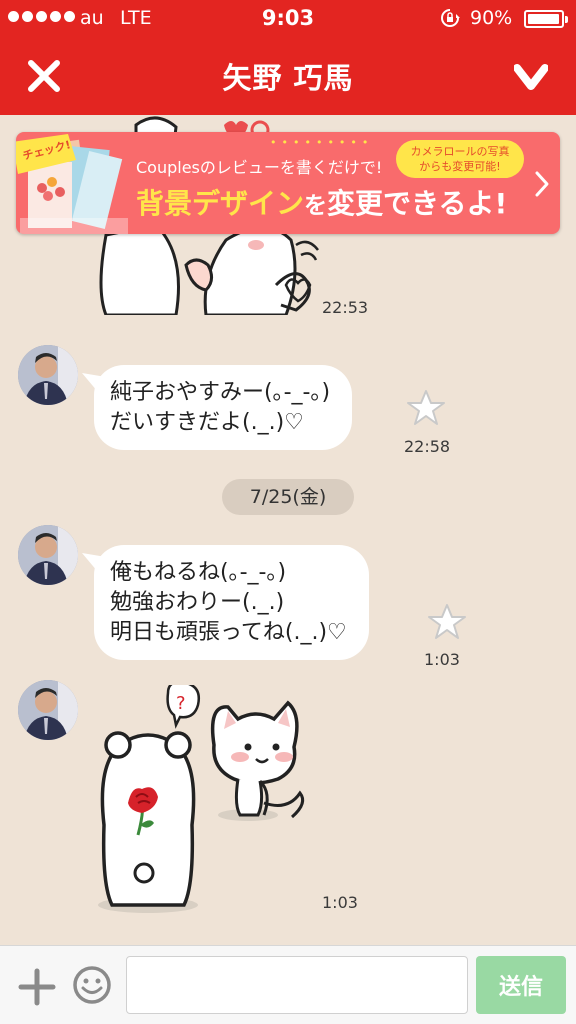 The height and width of the screenshot is (1024, 576). I want to click on message-bubble: 俺もねるね(｡-_-｡) 勉強おわりー(._.) 明日も頑張ってね(._.)♡, so click(231, 602).